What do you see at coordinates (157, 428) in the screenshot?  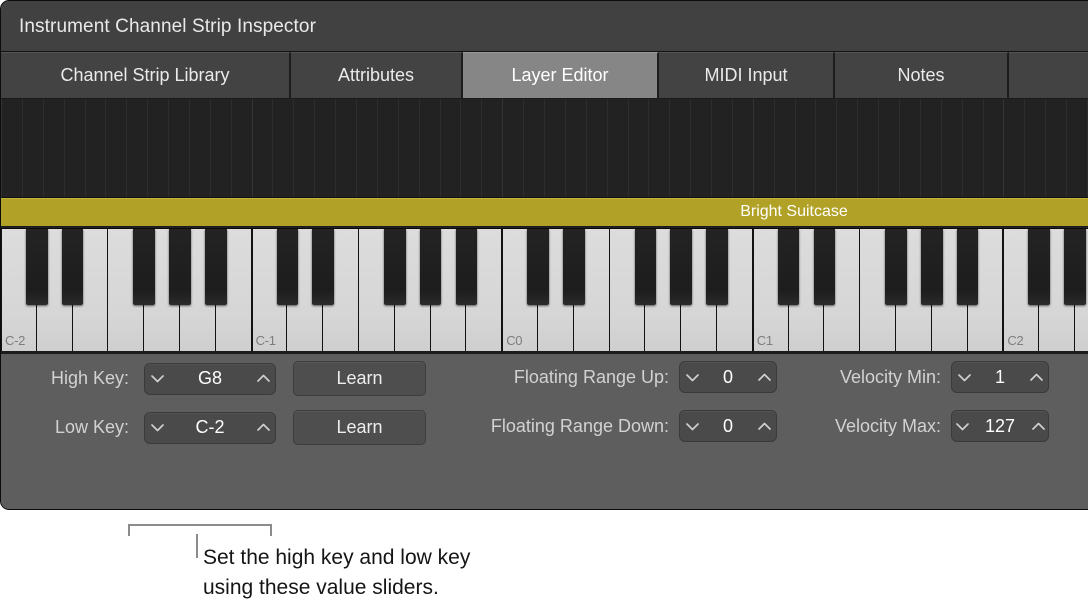 I see `low-key-decrement-chevron-down-icon` at bounding box center [157, 428].